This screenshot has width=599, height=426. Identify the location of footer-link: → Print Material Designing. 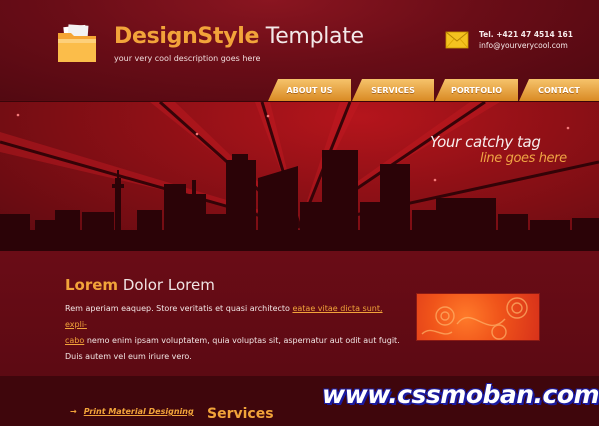
(132, 411).